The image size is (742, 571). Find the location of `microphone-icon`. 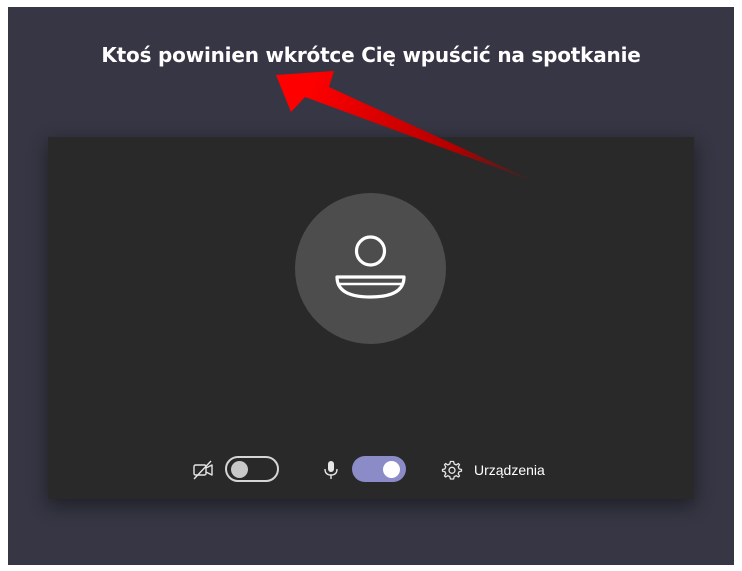

microphone-icon is located at coordinates (331, 470).